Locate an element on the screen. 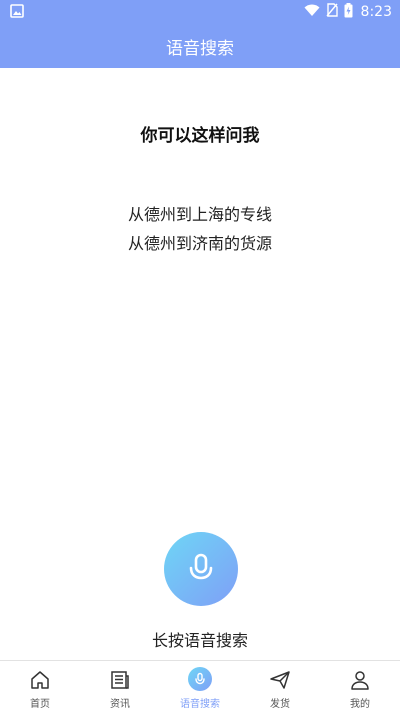 The height and width of the screenshot is (711, 400). image-icon is located at coordinates (17, 12).